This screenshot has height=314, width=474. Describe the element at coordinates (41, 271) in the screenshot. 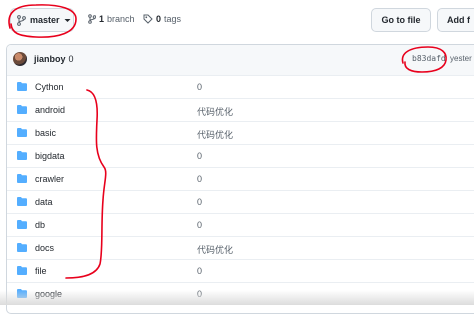

I see `file-name: file` at that location.